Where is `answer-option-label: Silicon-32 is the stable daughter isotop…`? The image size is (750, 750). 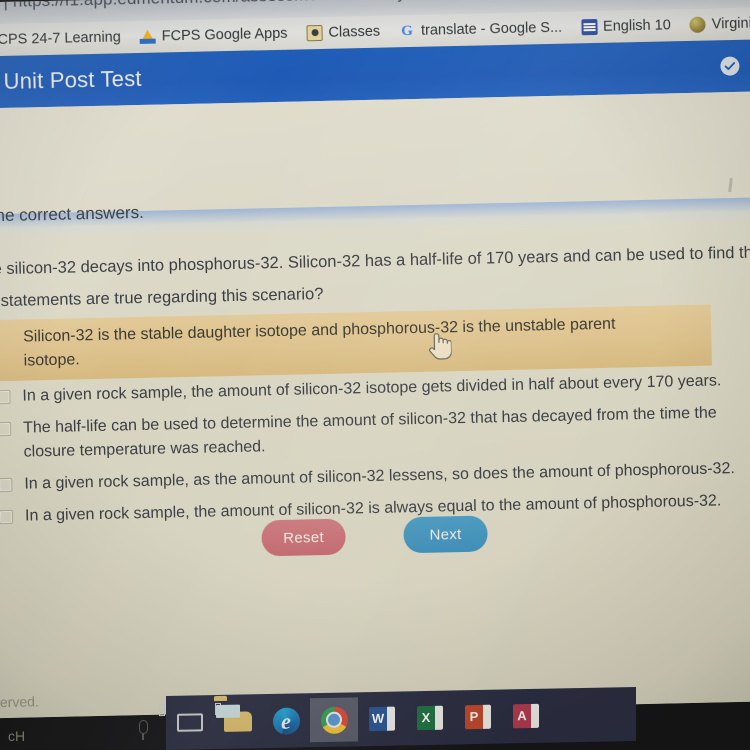 answer-option-label: Silicon-32 is the stable daughter isotop… is located at coordinates (319, 342).